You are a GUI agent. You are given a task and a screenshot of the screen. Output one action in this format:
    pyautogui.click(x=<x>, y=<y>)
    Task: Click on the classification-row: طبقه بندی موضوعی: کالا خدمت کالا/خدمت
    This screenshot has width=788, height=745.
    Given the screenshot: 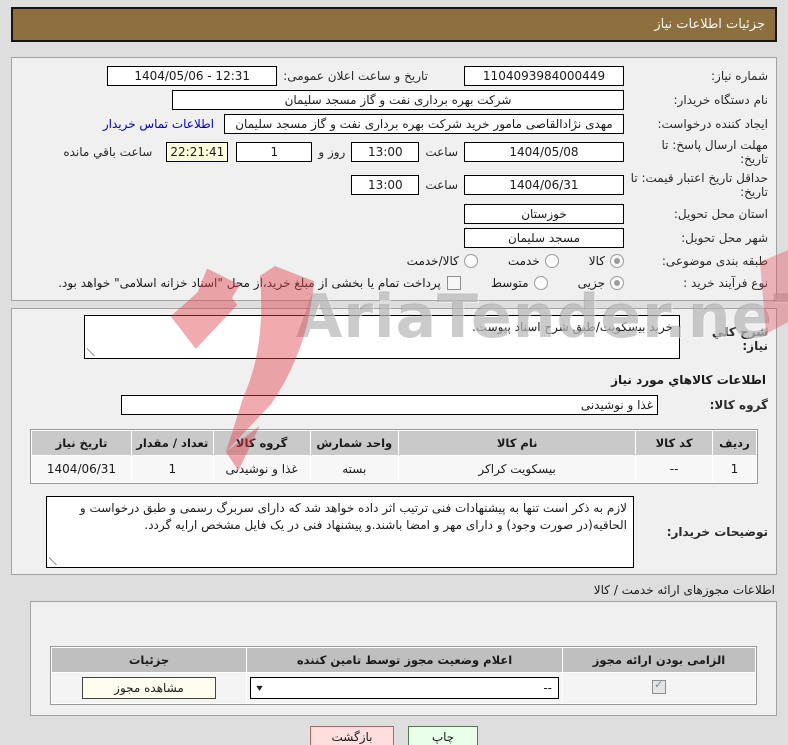 What is the action you would take?
    pyautogui.click(x=394, y=261)
    